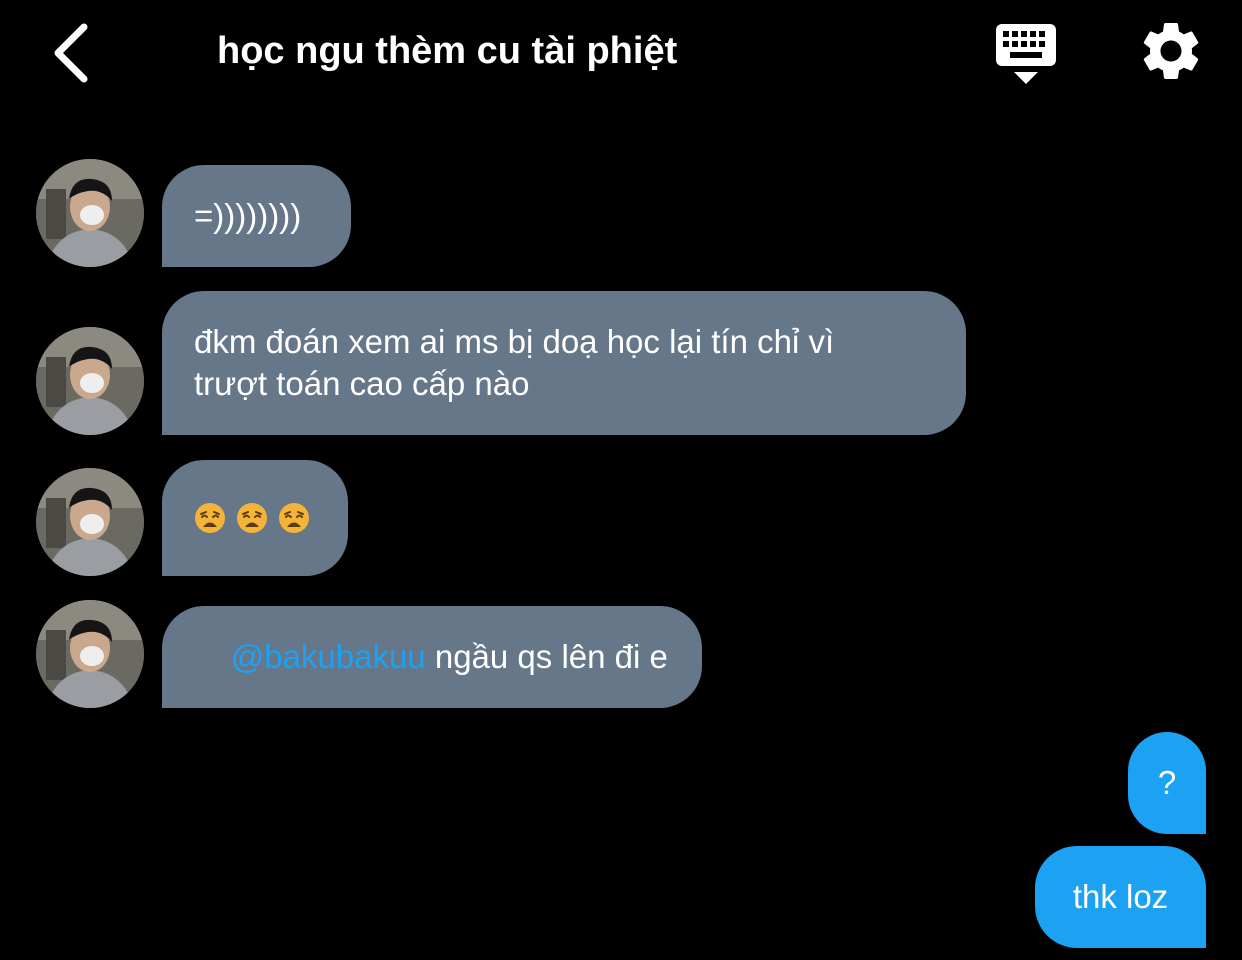 Image resolution: width=1242 pixels, height=960 pixels. I want to click on message-text: ?, so click(1167, 782).